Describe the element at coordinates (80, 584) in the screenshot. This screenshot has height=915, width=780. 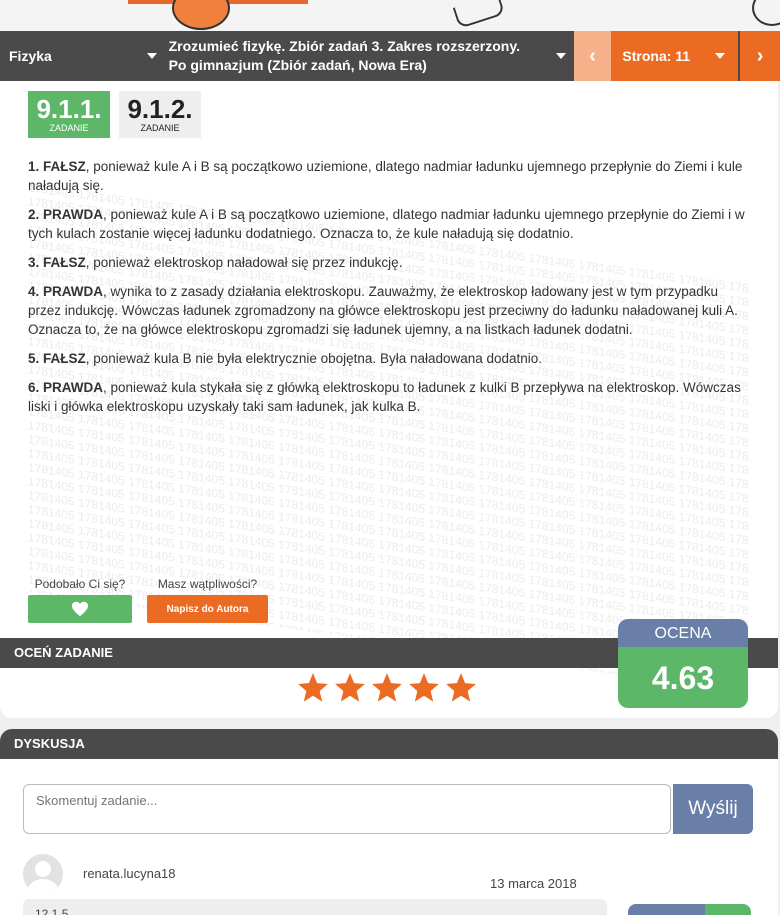
I see `like-question: Podobało Ci się?` at that location.